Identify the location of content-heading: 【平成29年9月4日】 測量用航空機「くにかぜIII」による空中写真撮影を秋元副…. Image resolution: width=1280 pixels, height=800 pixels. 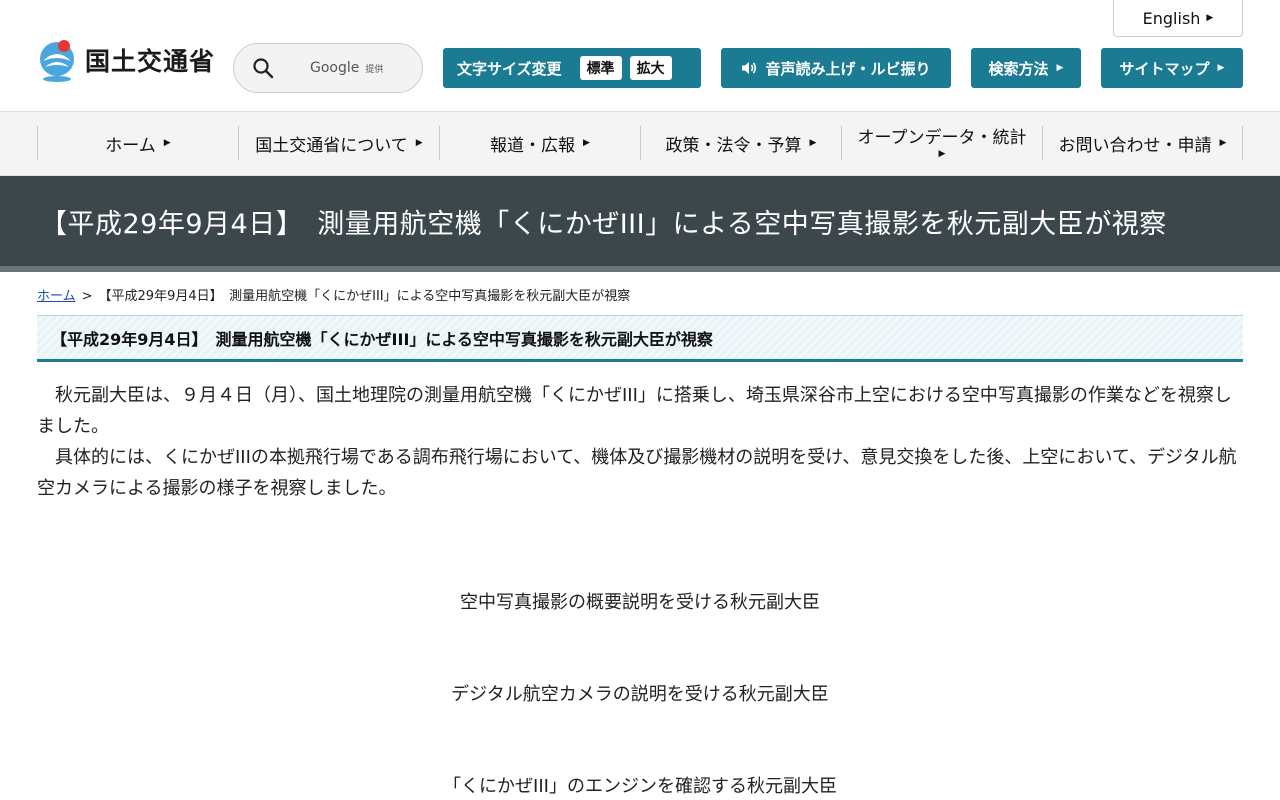
(640, 338).